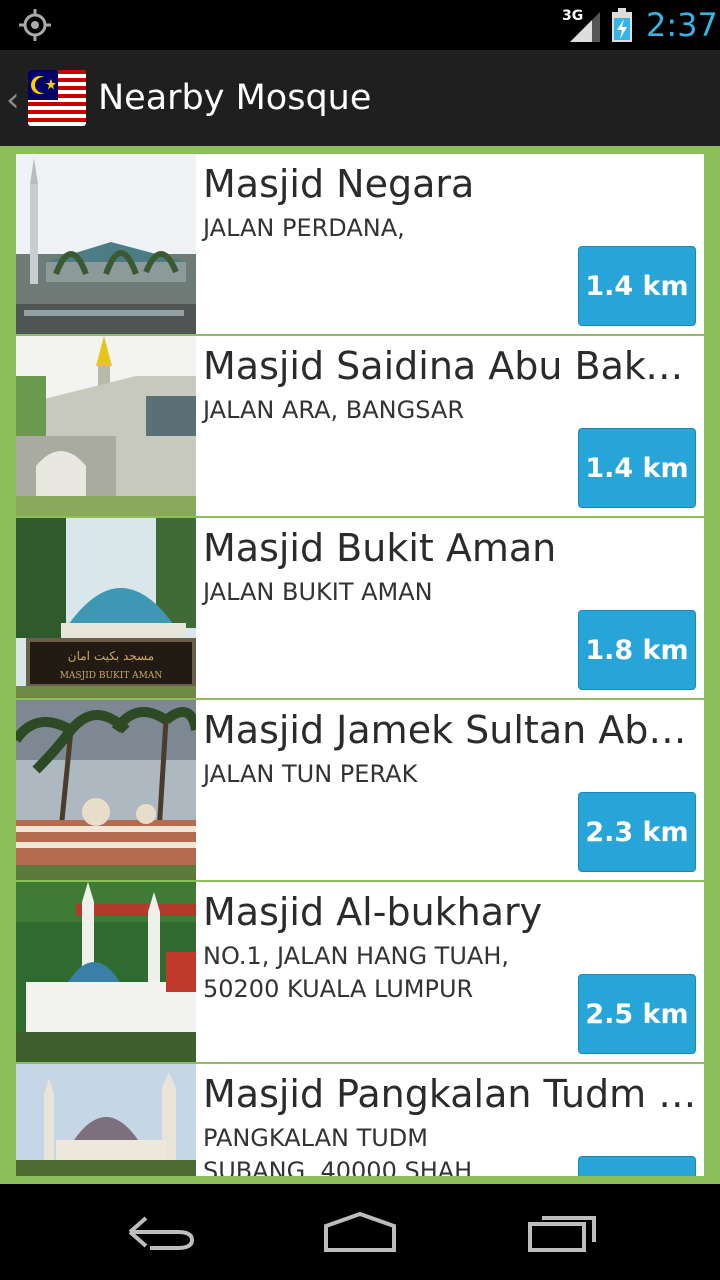 Image resolution: width=720 pixels, height=1280 pixels. Describe the element at coordinates (637, 1166) in the screenshot. I see `distance-badge` at that location.